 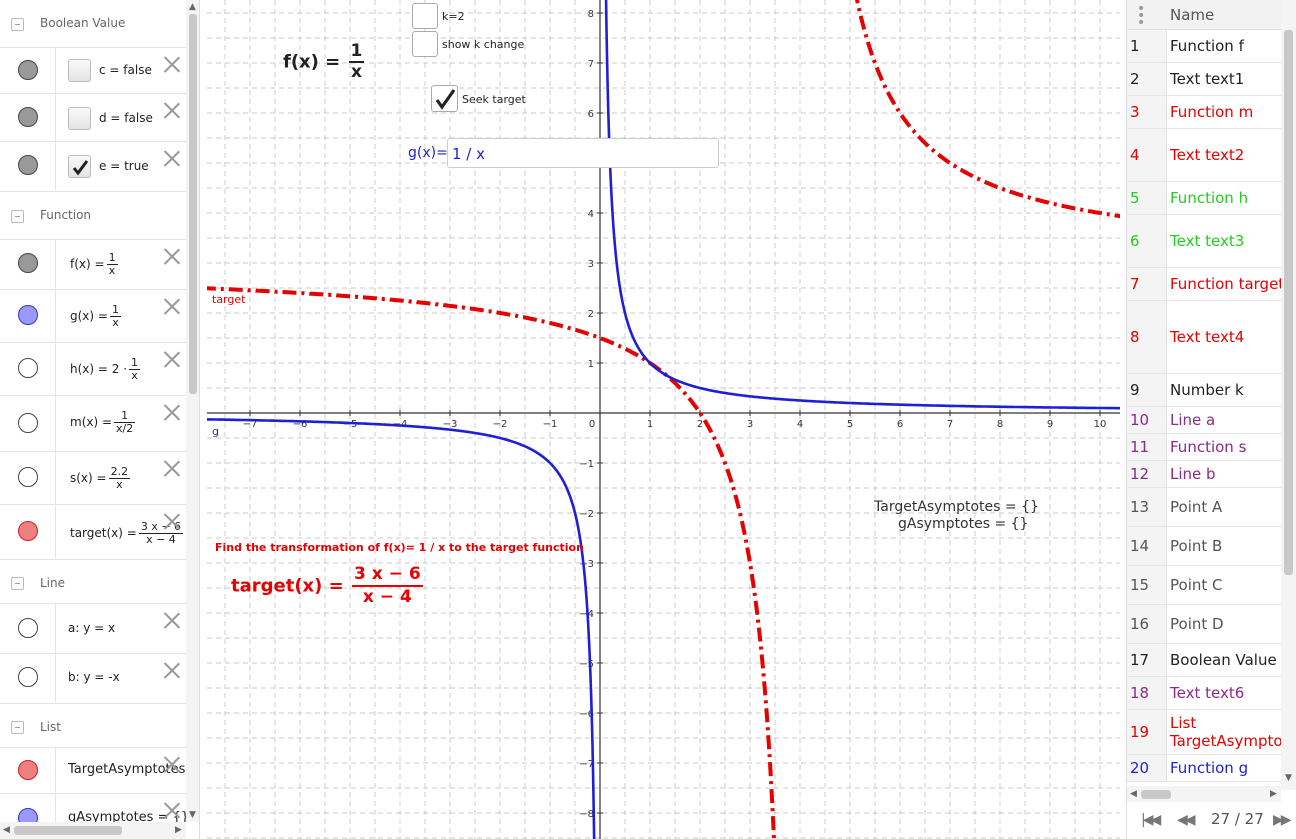 What do you see at coordinates (1204, 79) in the screenshot?
I see `protocol-row: 2 Text text1` at bounding box center [1204, 79].